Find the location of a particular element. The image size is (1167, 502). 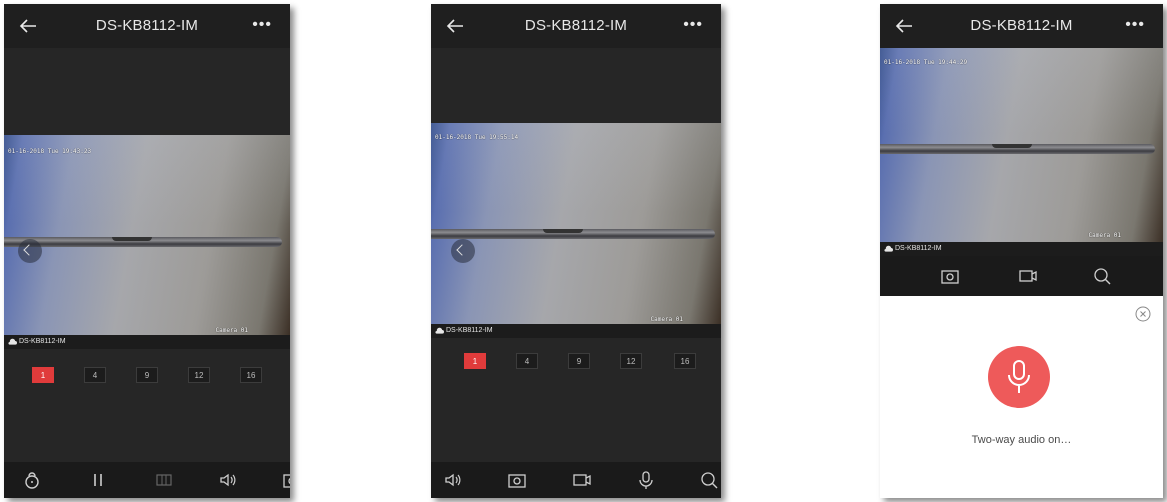

video-timestamp: 01-16-2018 Tue 19:43:23 is located at coordinates (50, 151).